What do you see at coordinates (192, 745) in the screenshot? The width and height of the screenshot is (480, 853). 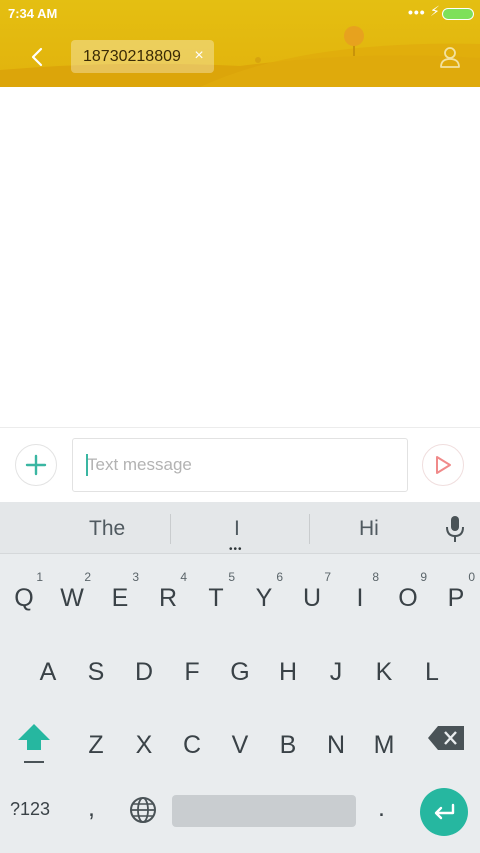 I see `key-label: C` at bounding box center [192, 745].